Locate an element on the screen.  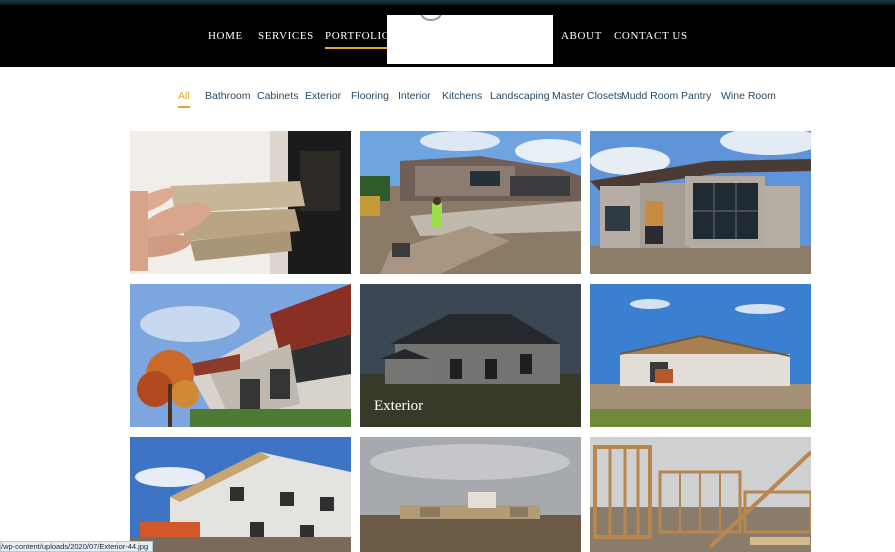
filter-kitchens: Kitchens is located at coordinates (462, 96).